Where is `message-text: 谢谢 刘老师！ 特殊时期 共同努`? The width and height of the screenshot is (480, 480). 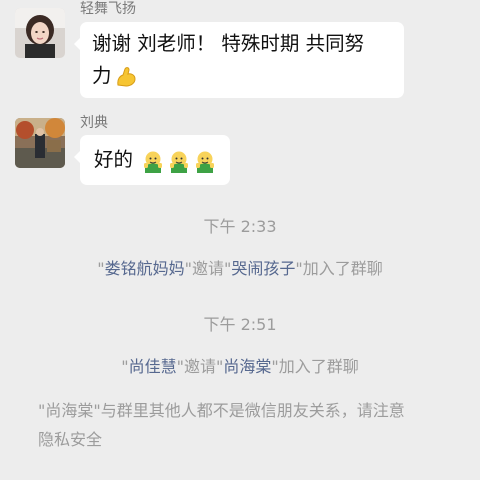
message-text: 谢谢 刘老师！ 特殊时期 共同努 is located at coordinates (228, 43).